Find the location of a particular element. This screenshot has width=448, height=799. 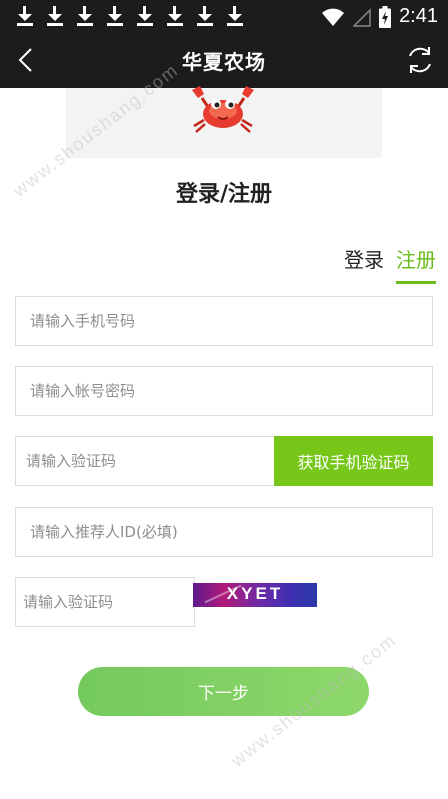

refresh-icon is located at coordinates (420, 60).